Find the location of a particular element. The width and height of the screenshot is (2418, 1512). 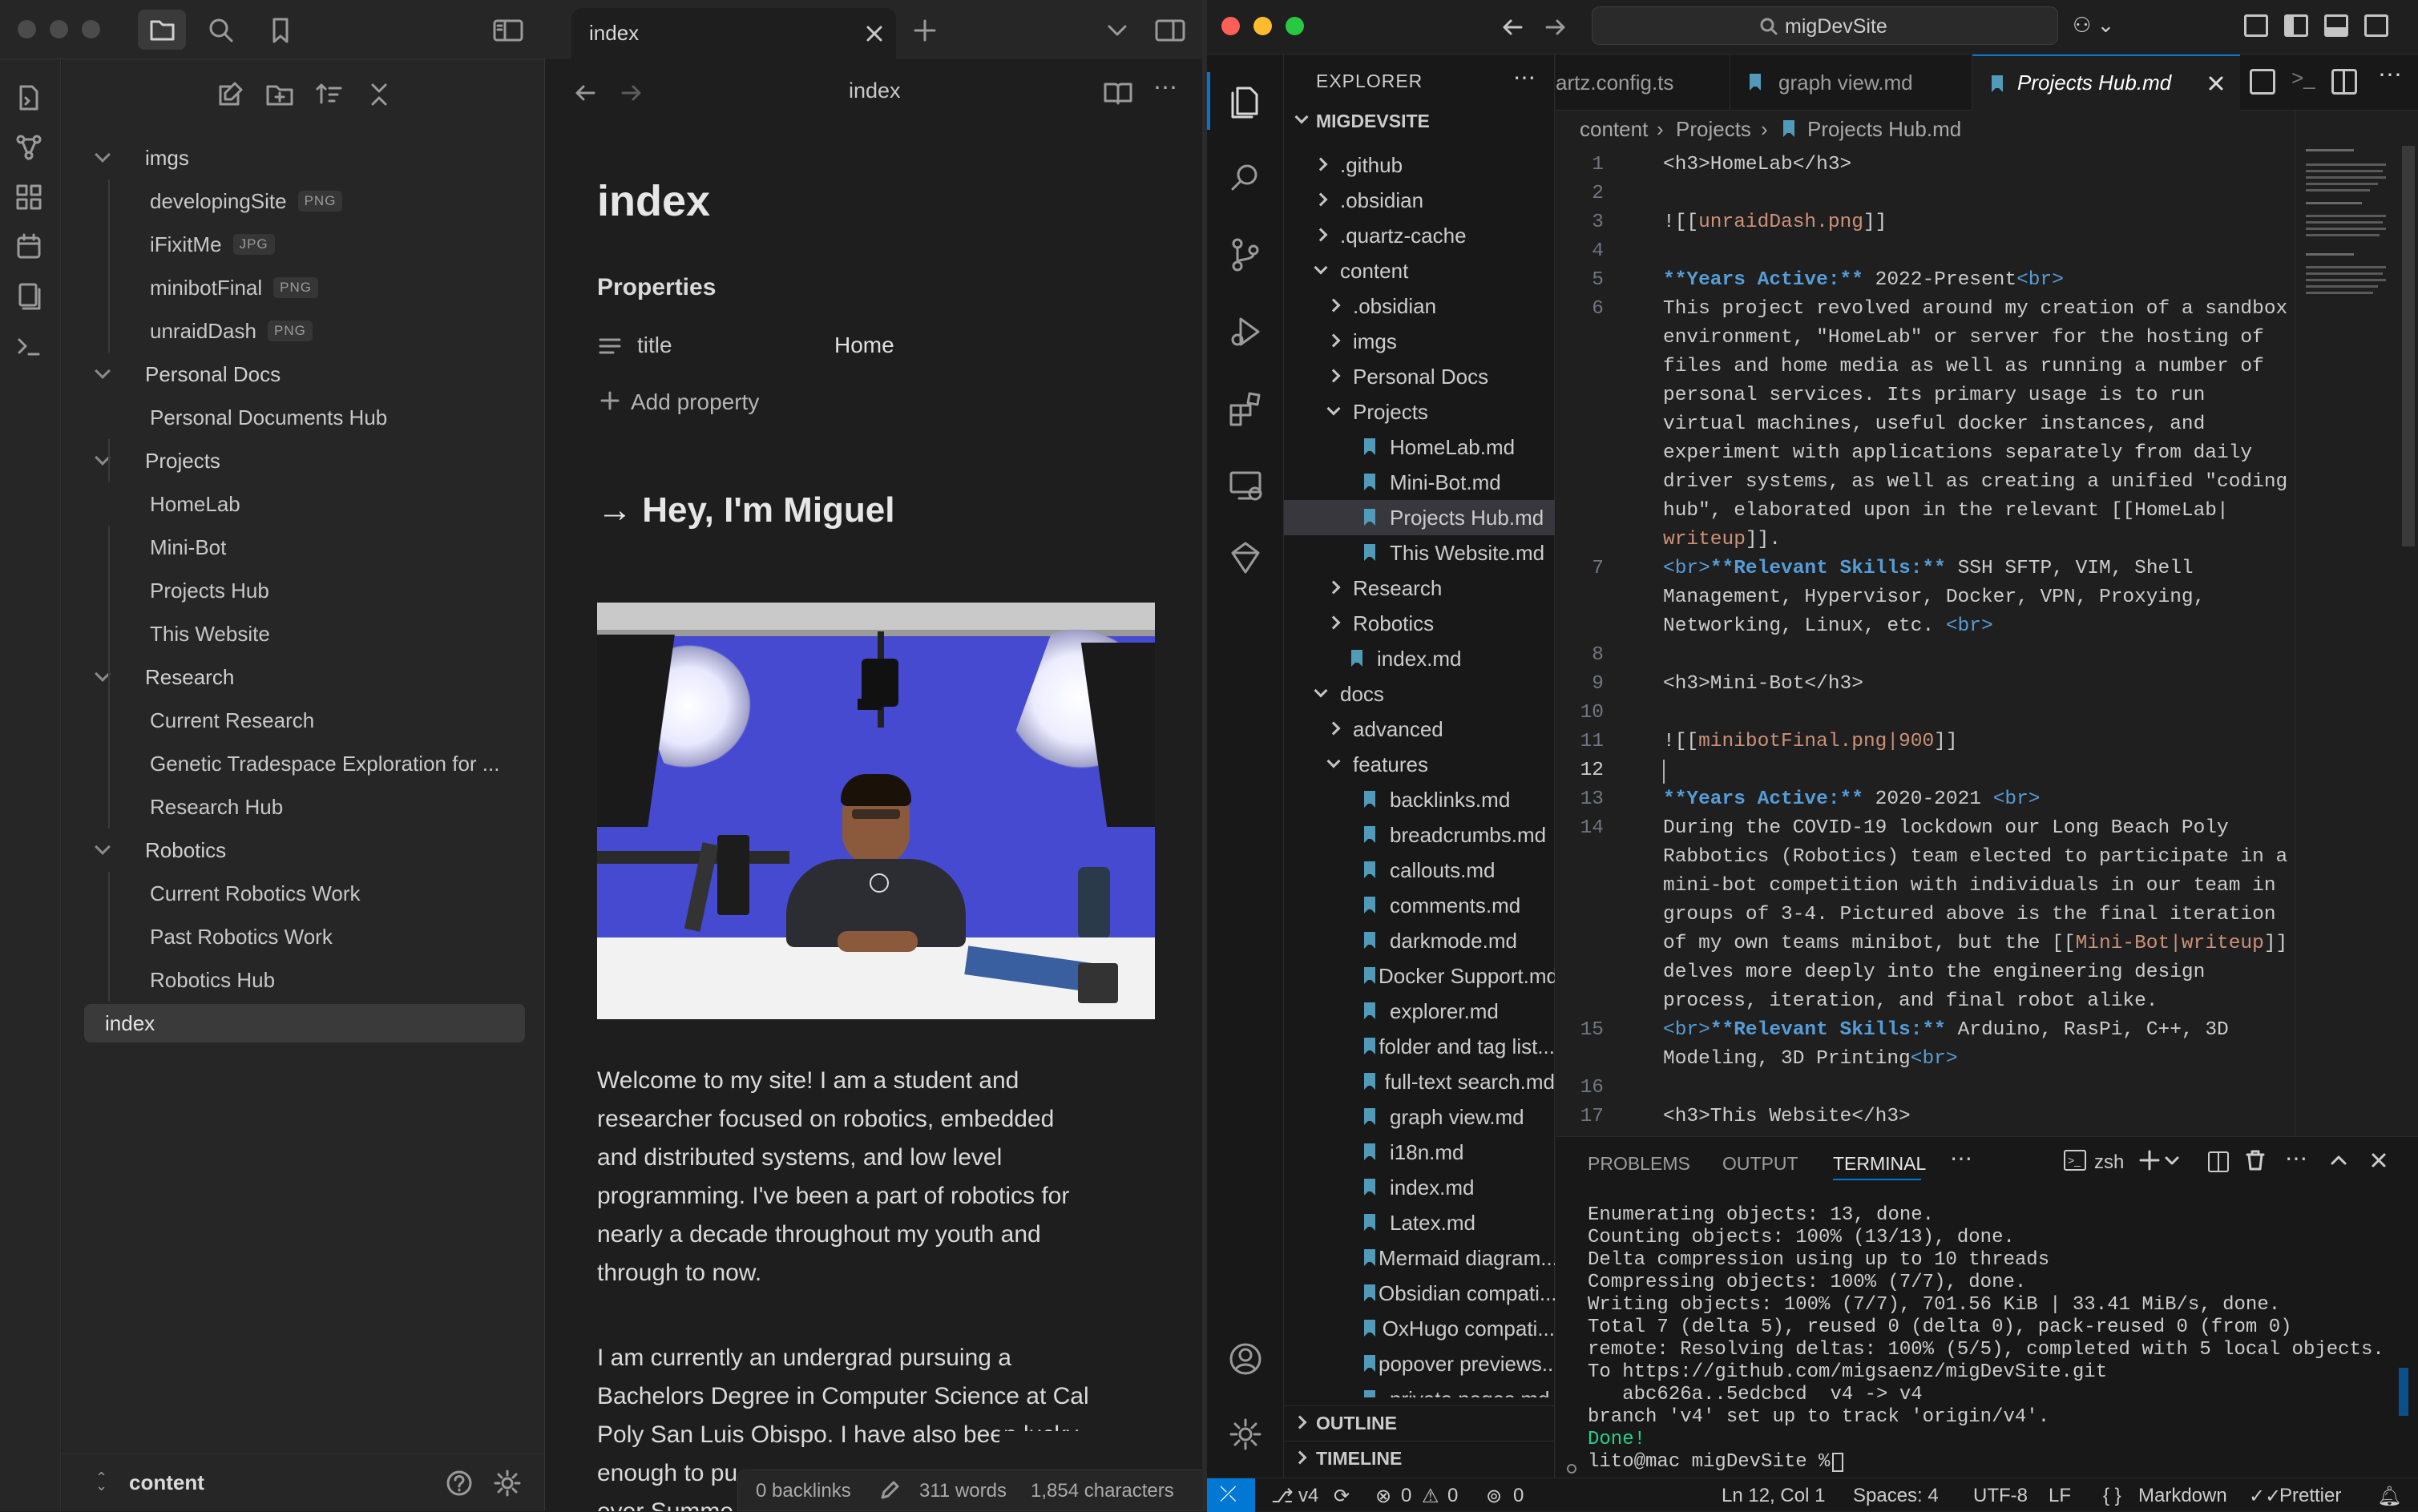

explorer-file: graph view.md is located at coordinates (1419, 1117).